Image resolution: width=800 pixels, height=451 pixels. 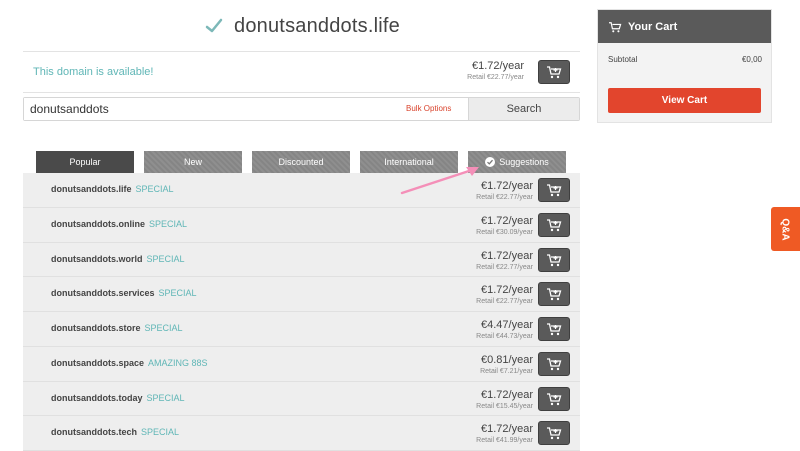 What do you see at coordinates (117, 328) in the screenshot?
I see `domain-name: donutsanddots.store SPECIAL` at bounding box center [117, 328].